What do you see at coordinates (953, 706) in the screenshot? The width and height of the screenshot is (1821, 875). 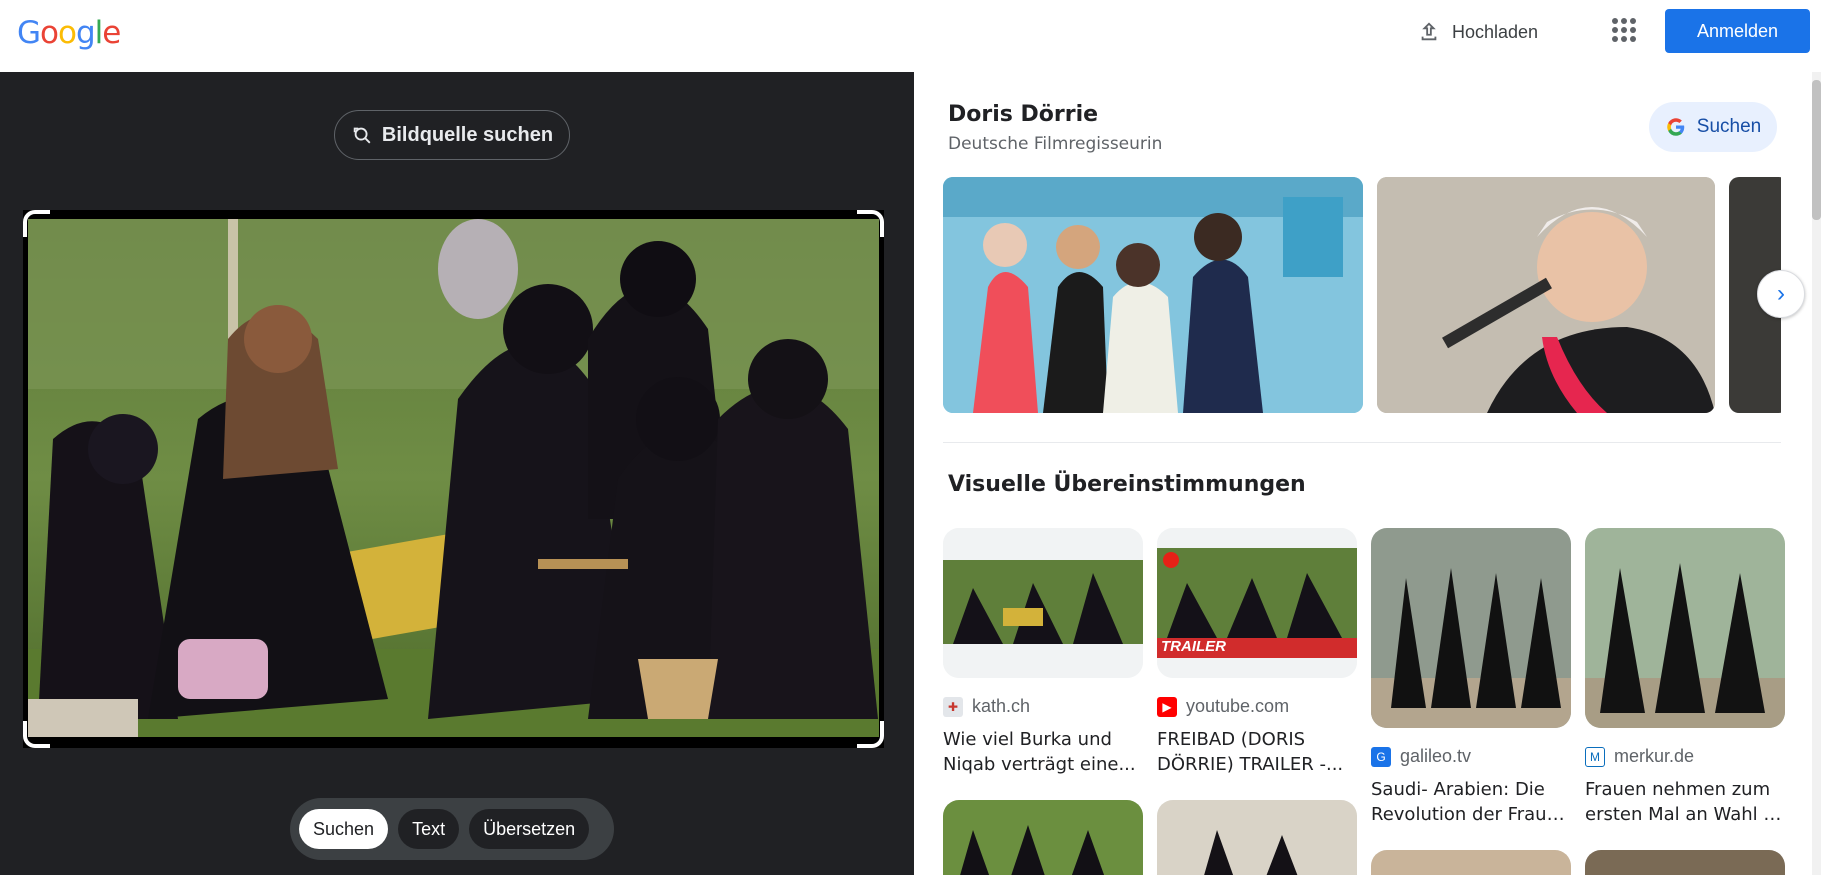 I see `kath-favicon-icon: ✚` at bounding box center [953, 706].